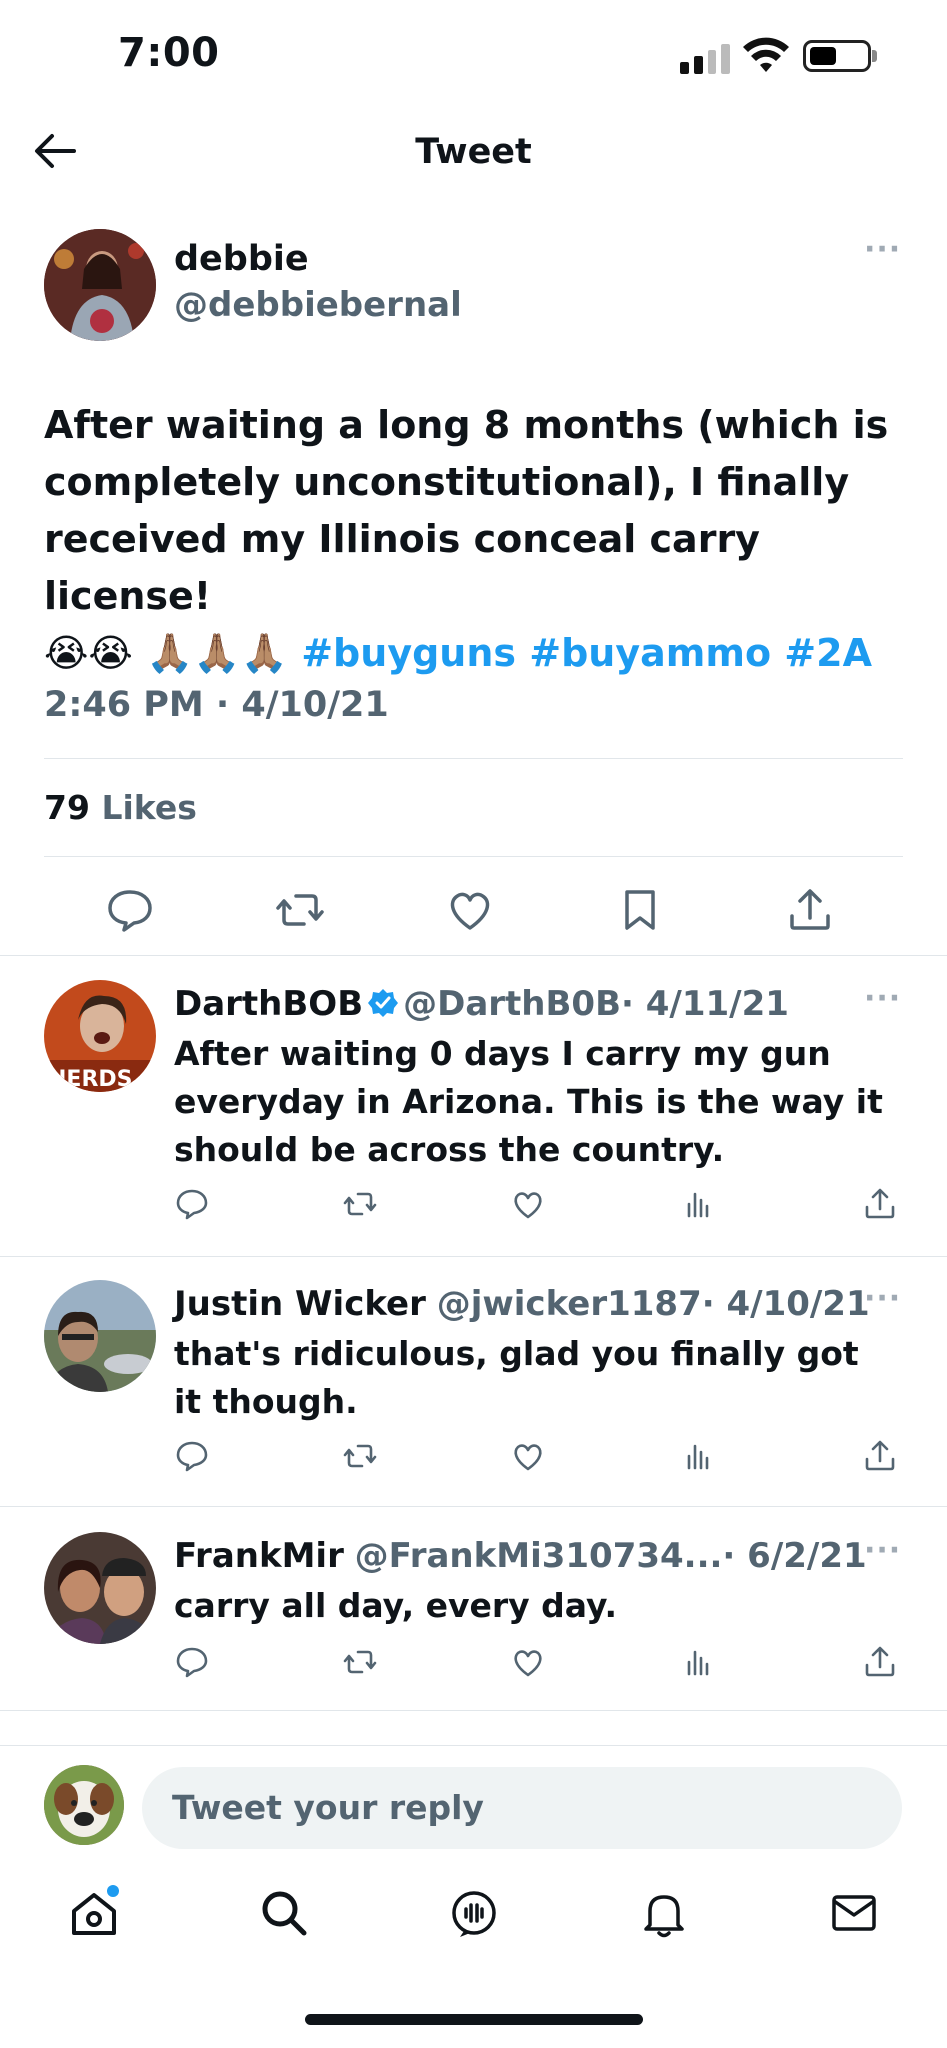  I want to click on likes-label: Likes, so click(149, 807).